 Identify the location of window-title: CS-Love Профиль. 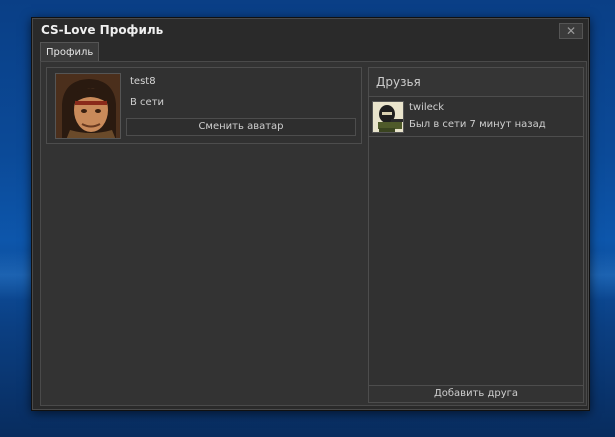
(102, 30).